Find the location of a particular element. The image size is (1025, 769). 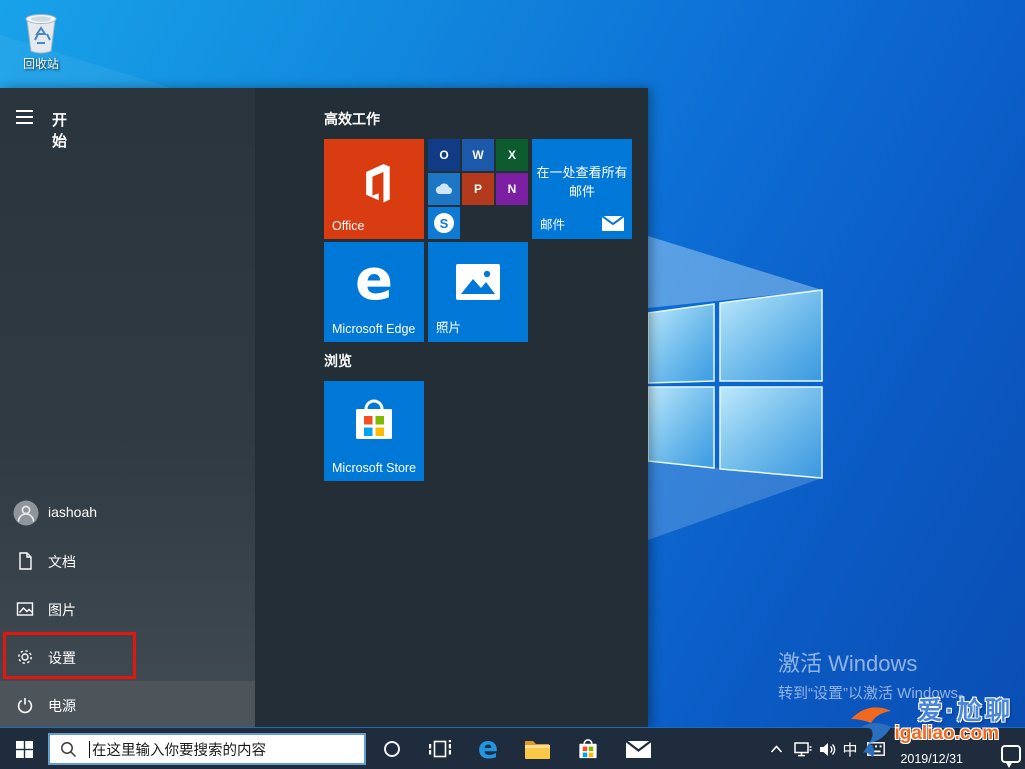

search-icon is located at coordinates (69, 749).